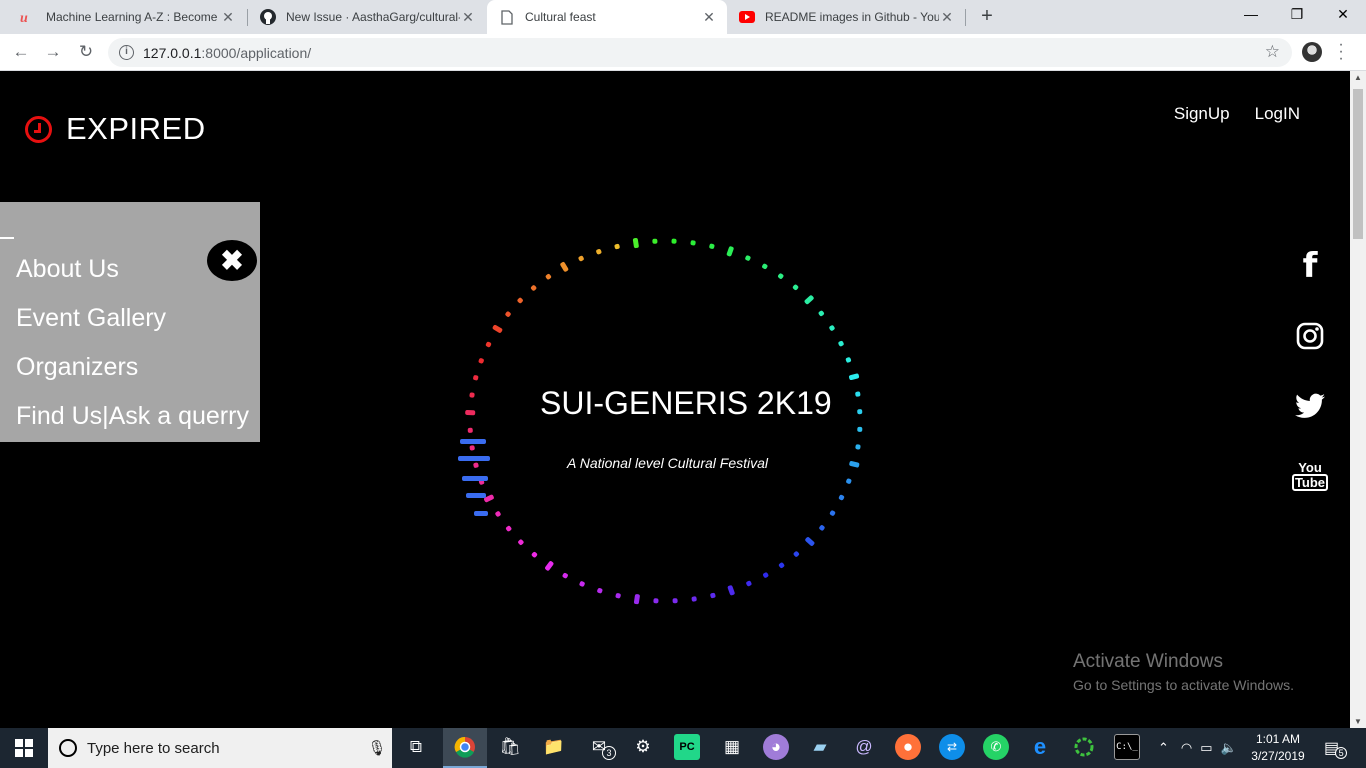 Image resolution: width=1366 pixels, height=768 pixels. What do you see at coordinates (996, 747) in the screenshot?
I see `whatsapp-icon: ✆` at bounding box center [996, 747].